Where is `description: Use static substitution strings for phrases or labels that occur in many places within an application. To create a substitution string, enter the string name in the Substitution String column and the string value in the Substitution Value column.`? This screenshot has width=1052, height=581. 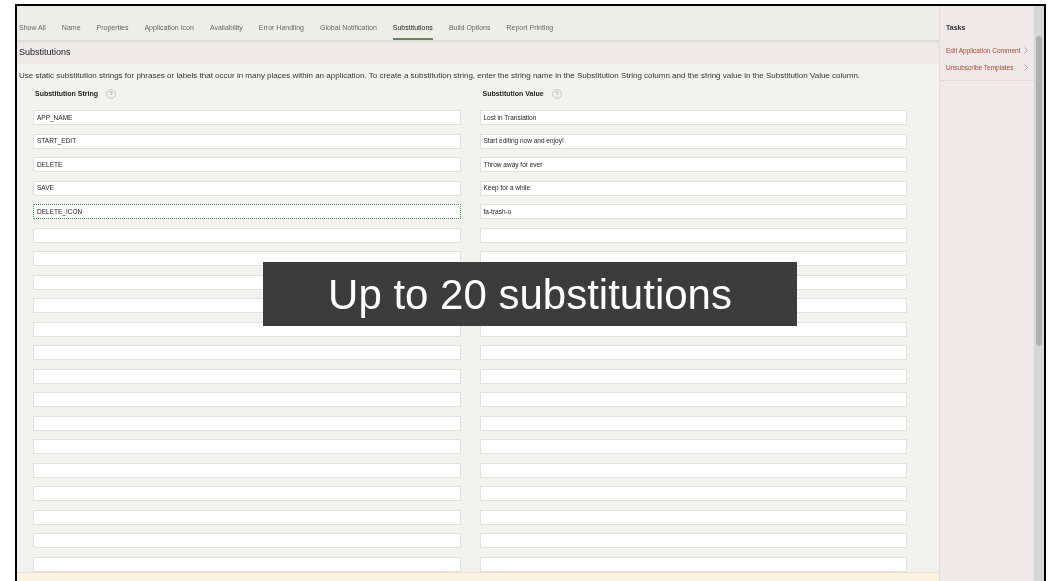 description: Use static substitution strings for phrases or labels that occur in many places within an application. To create a substitution string, enter the string name in the Substitution String column and the string value in the Substitution Value column. is located at coordinates (440, 76).